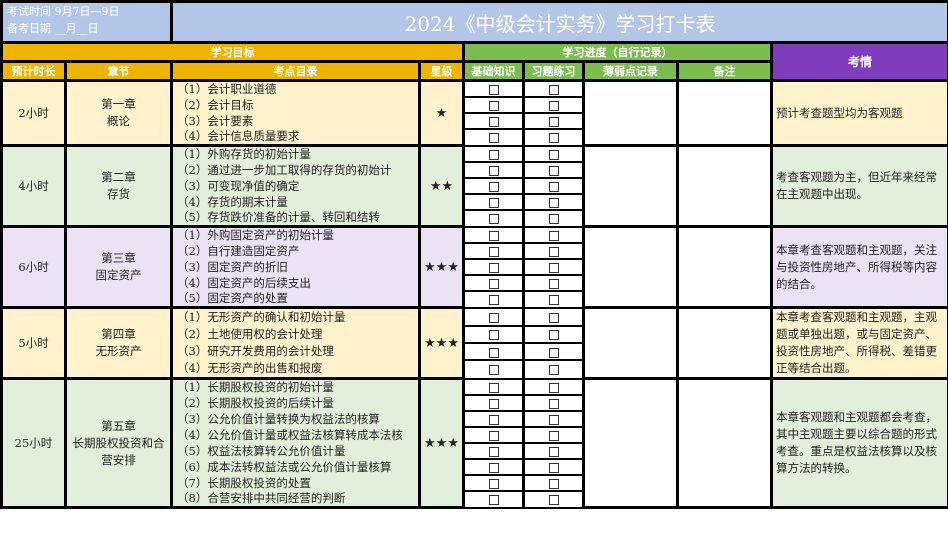 This screenshot has width=948, height=554. I want to click on column-header-remark: 备注, so click(724, 71).